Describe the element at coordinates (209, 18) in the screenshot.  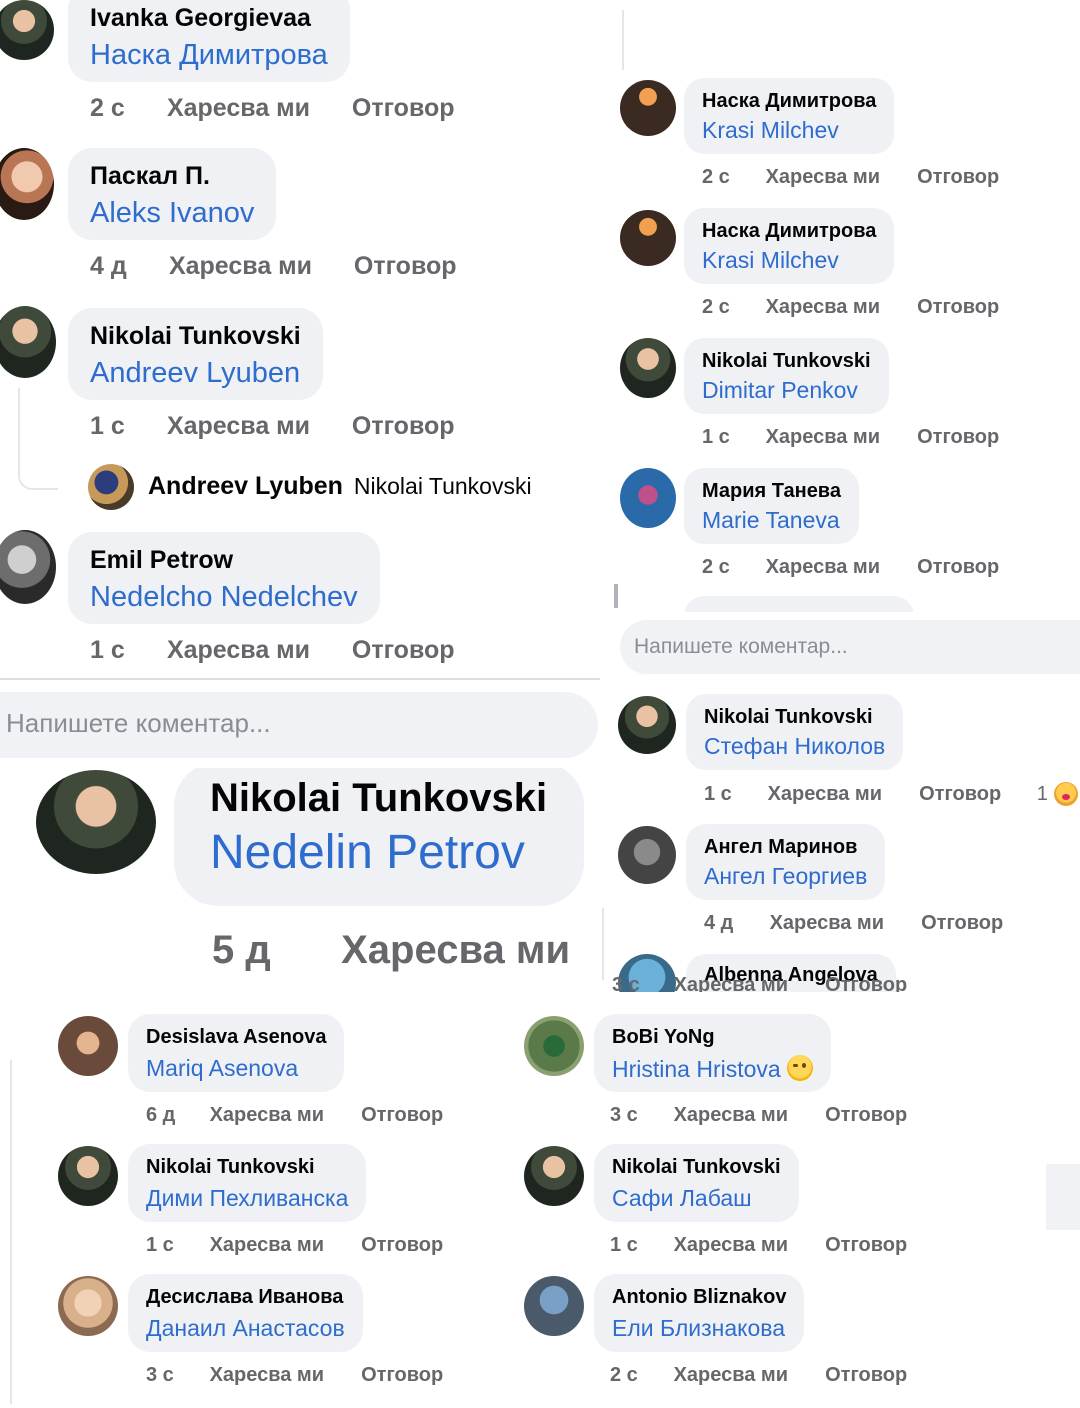
I see `comment-author: Ivanka Georgievaa` at that location.